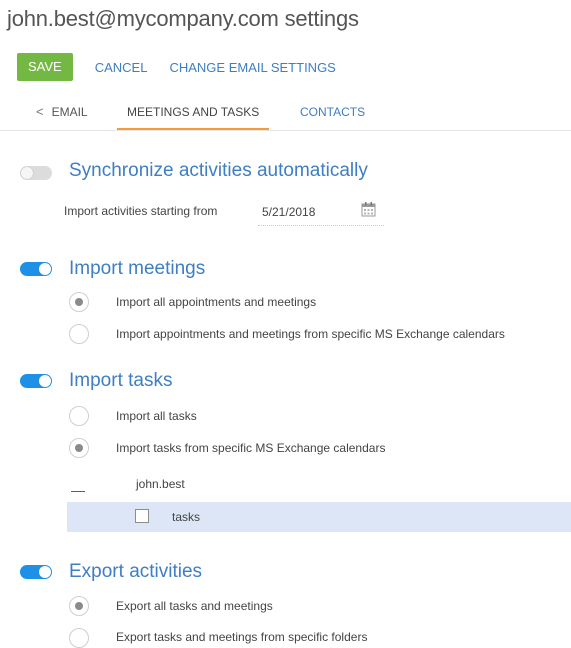 This screenshot has width=571, height=648. I want to click on tree-folder-label: tasks, so click(186, 517).